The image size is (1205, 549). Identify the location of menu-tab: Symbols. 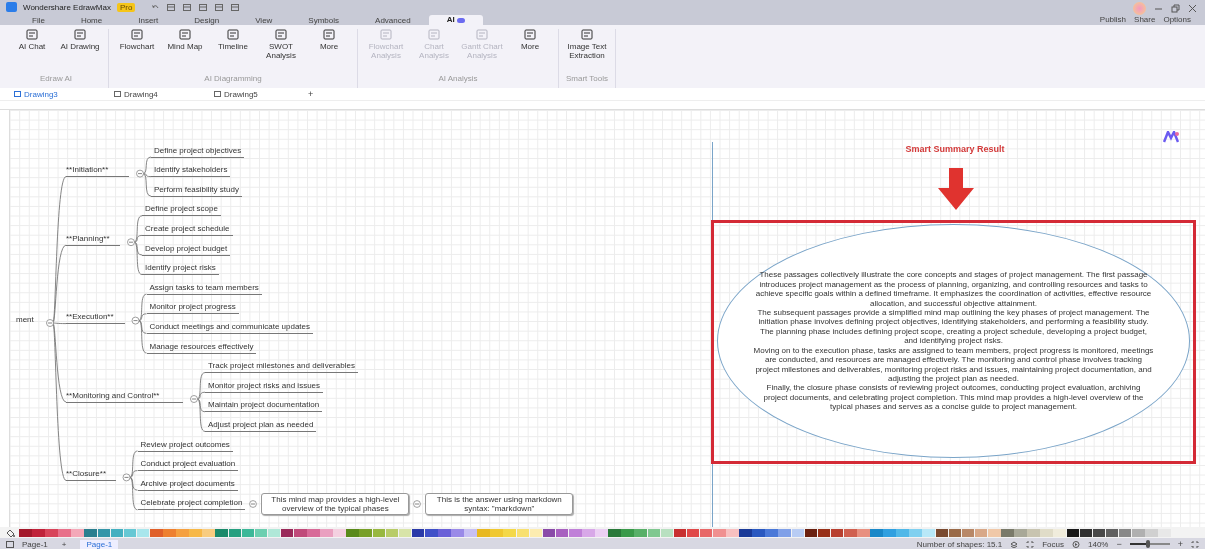
(324, 20).